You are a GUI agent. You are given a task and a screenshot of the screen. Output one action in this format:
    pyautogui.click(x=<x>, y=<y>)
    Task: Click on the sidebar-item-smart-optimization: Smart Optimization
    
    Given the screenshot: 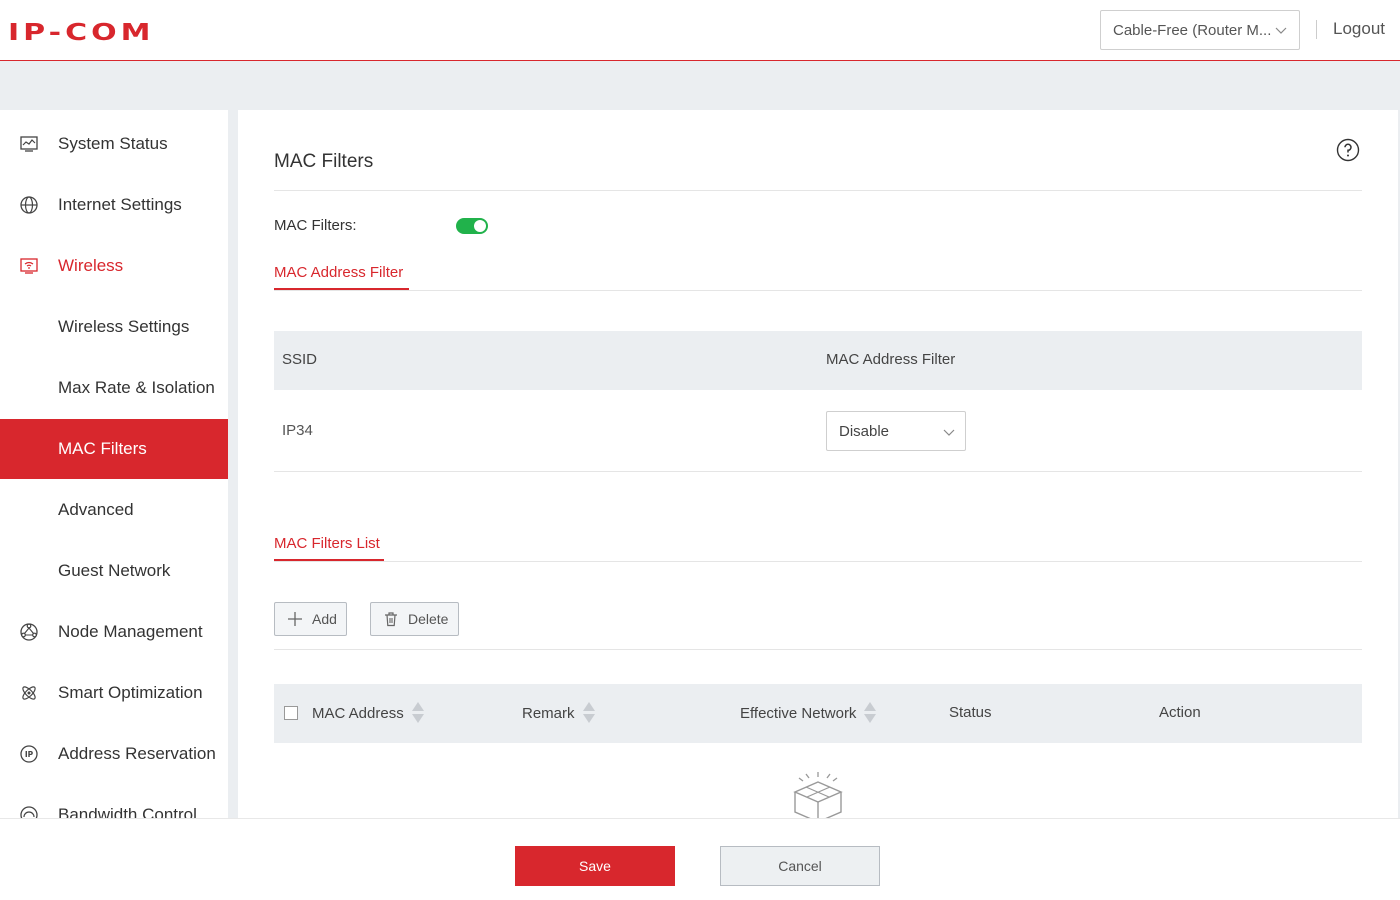 What is the action you would take?
    pyautogui.click(x=114, y=693)
    